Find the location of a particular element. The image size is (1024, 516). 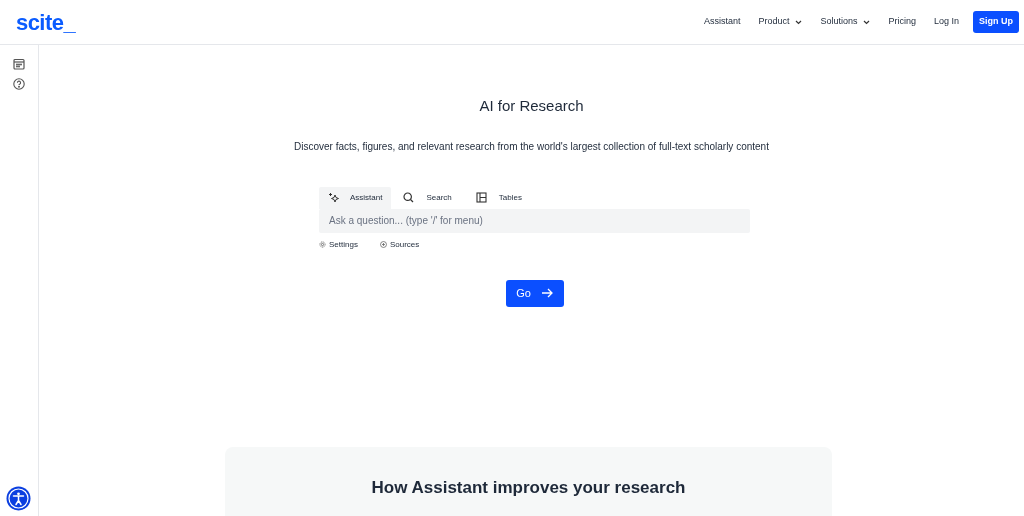

go-button: Go is located at coordinates (534, 293).